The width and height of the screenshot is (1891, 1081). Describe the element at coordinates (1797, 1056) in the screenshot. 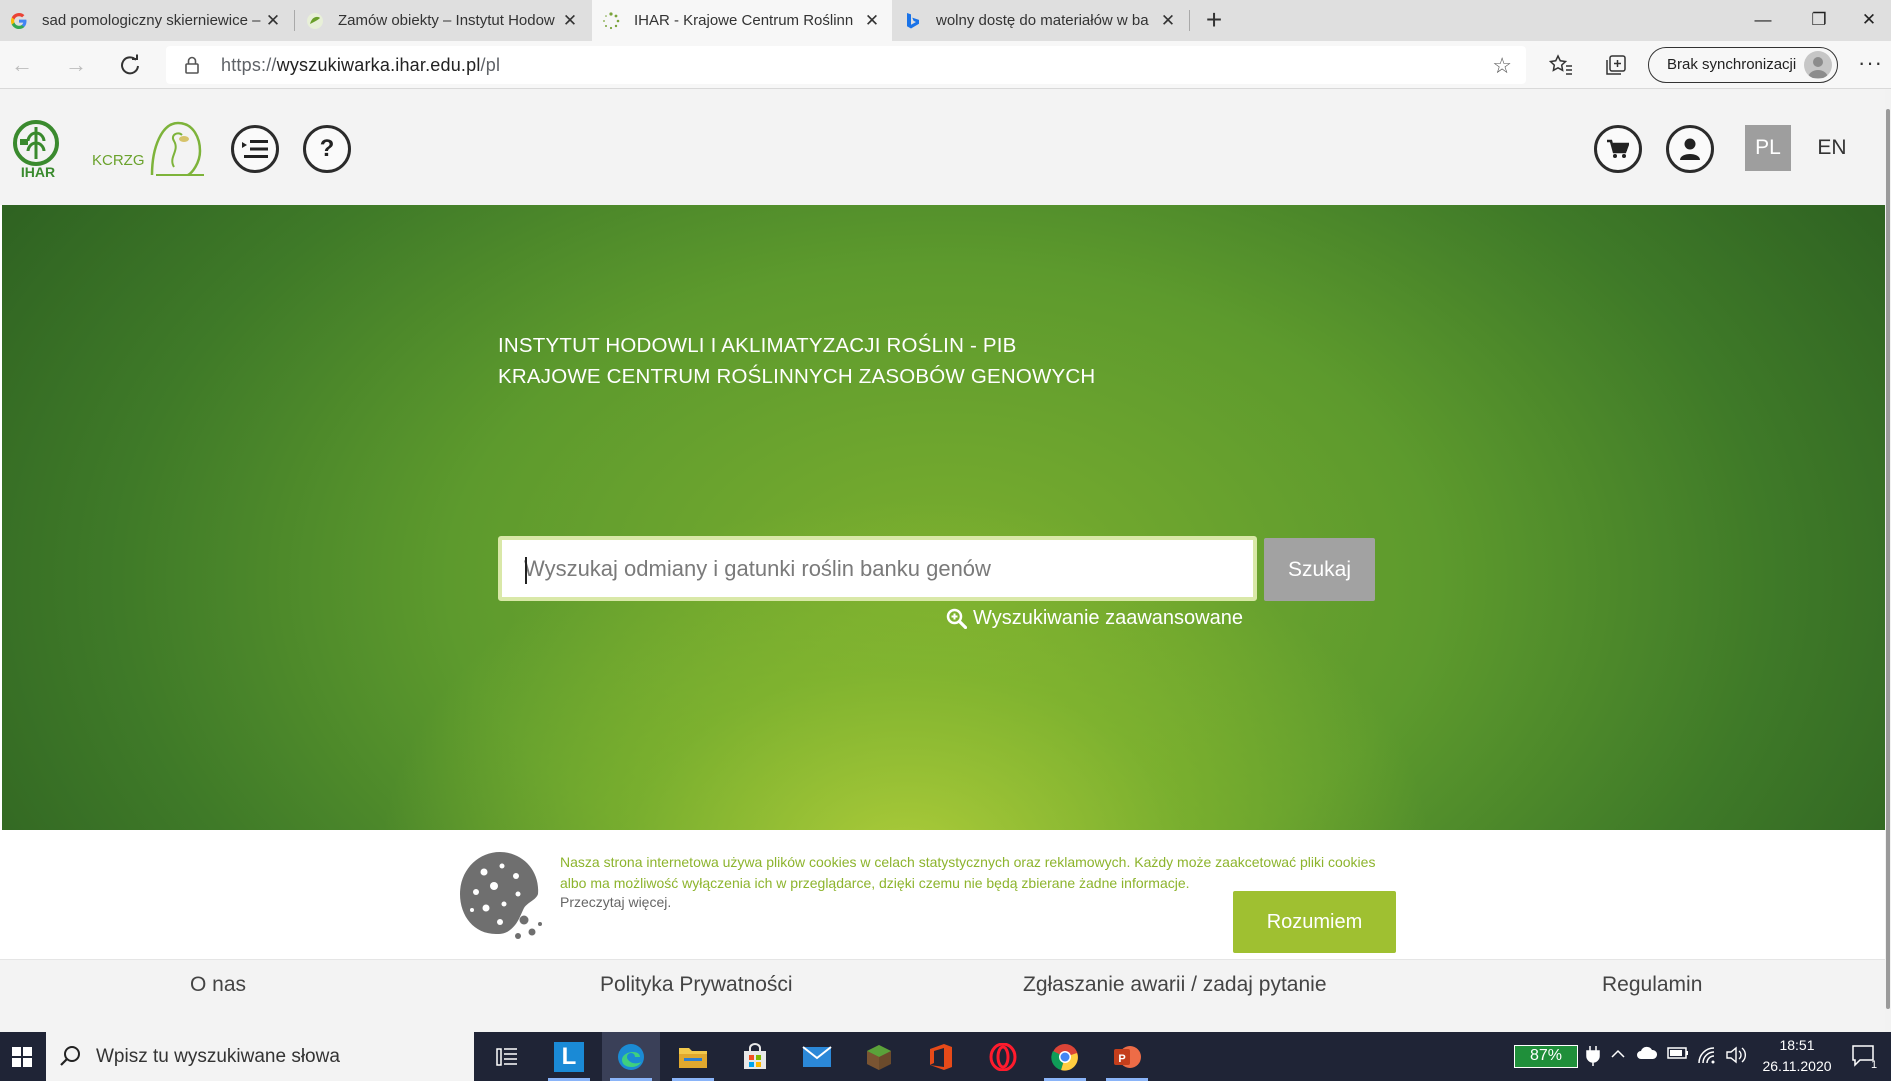

I see `system-clock: 18:51 26.11.2020` at that location.